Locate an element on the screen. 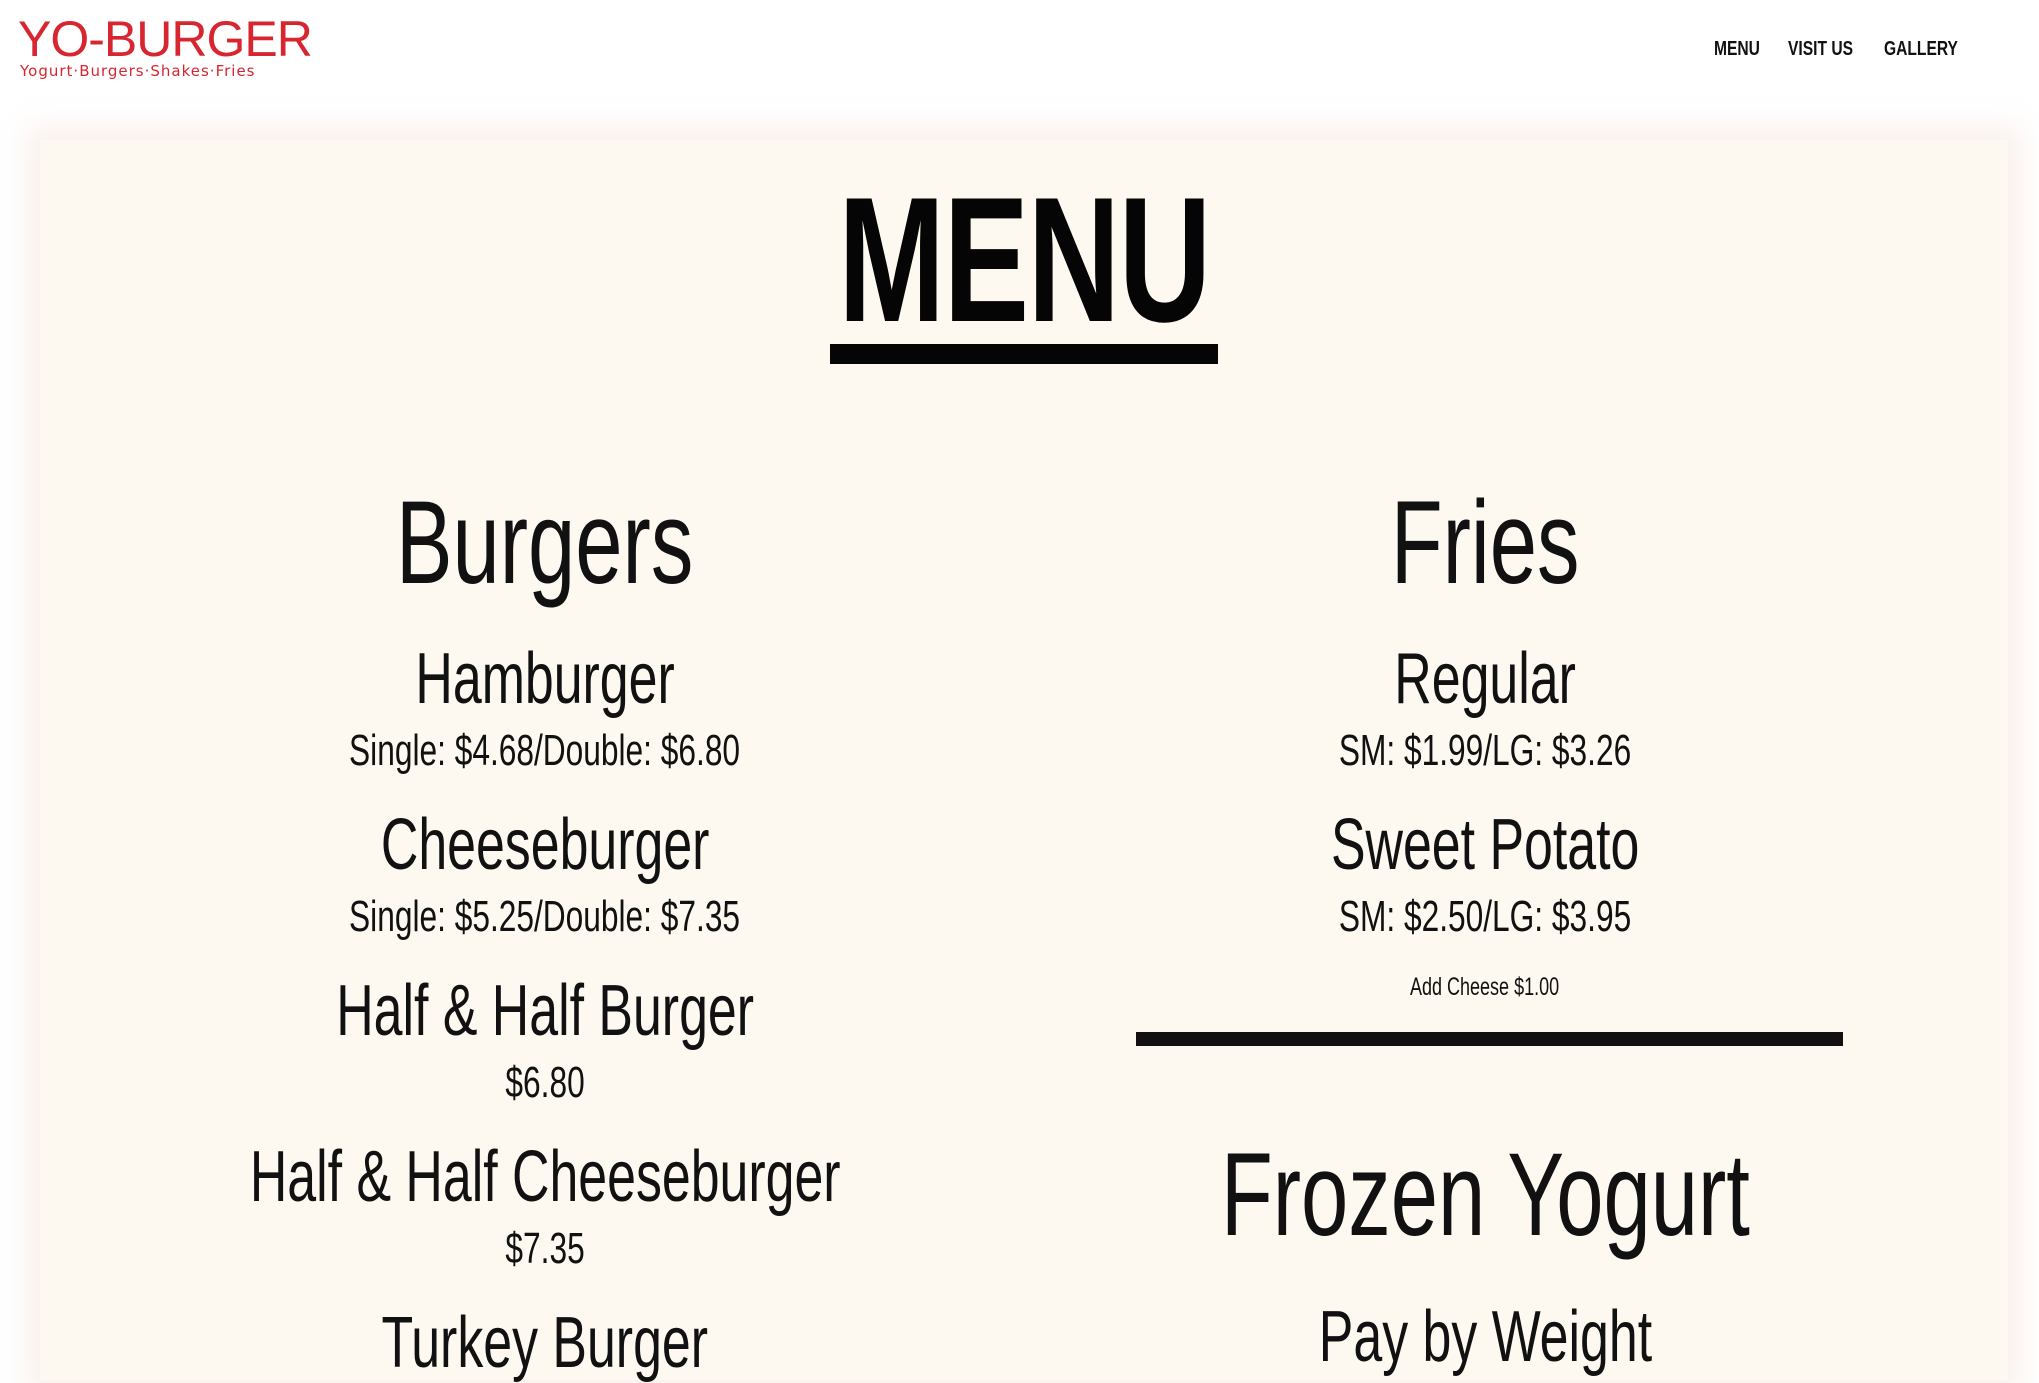 This screenshot has height=1383, width=2039. menu-item-name: Turkey Burger is located at coordinates (545, 1343).